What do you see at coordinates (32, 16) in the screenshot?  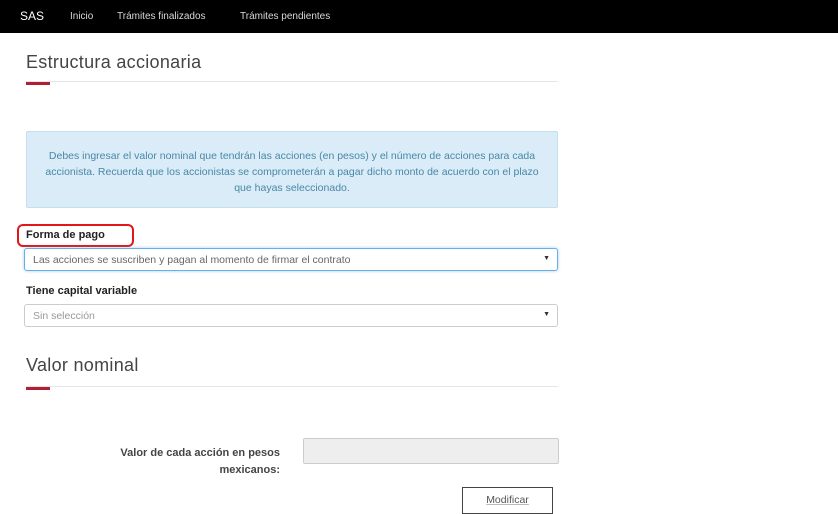 I see `nav-brand: SAS` at bounding box center [32, 16].